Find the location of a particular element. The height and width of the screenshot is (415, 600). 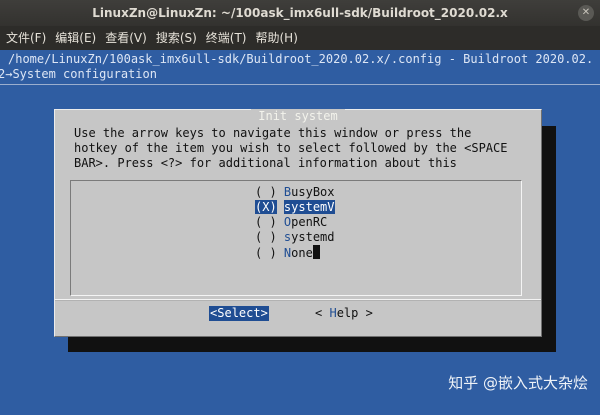

bracket: < is located at coordinates (322, 313).